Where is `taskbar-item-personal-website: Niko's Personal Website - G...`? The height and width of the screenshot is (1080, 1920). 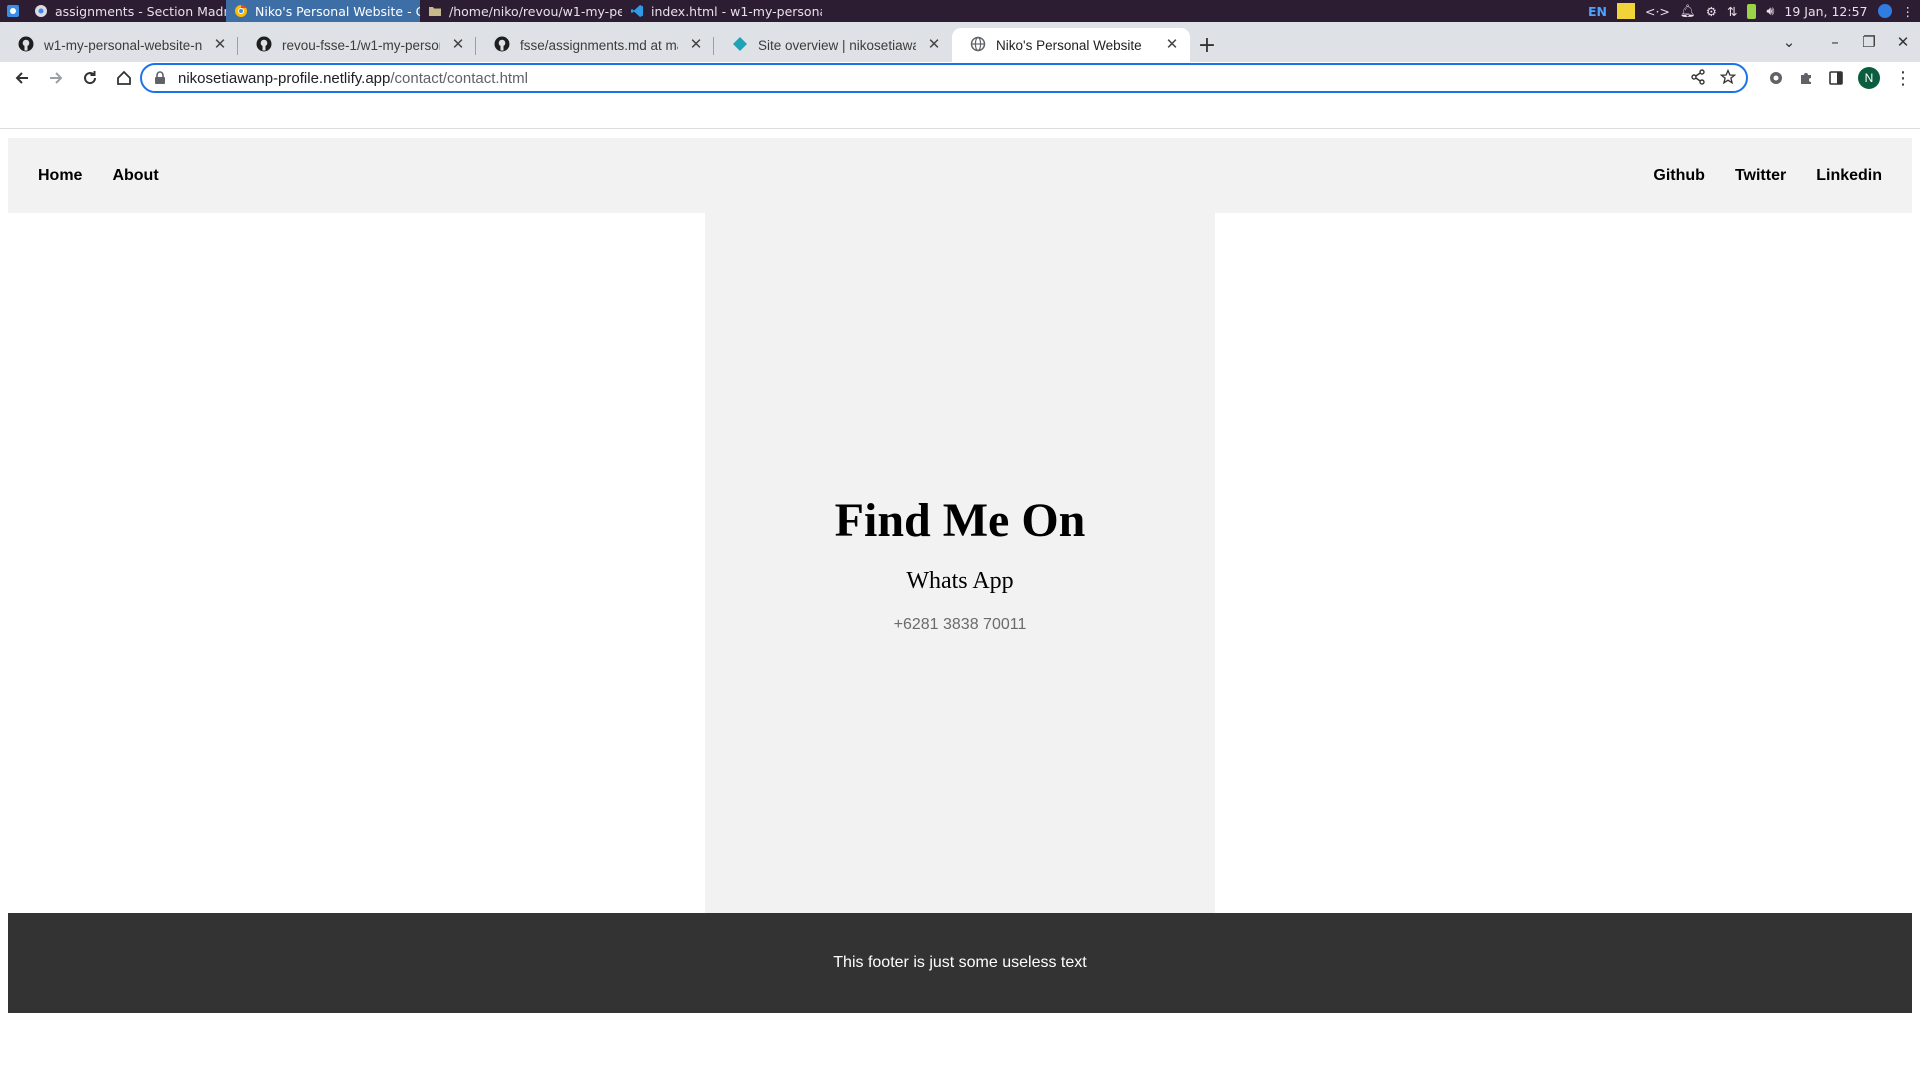 taskbar-item-personal-website: Niko's Personal Website - G... is located at coordinates (323, 11).